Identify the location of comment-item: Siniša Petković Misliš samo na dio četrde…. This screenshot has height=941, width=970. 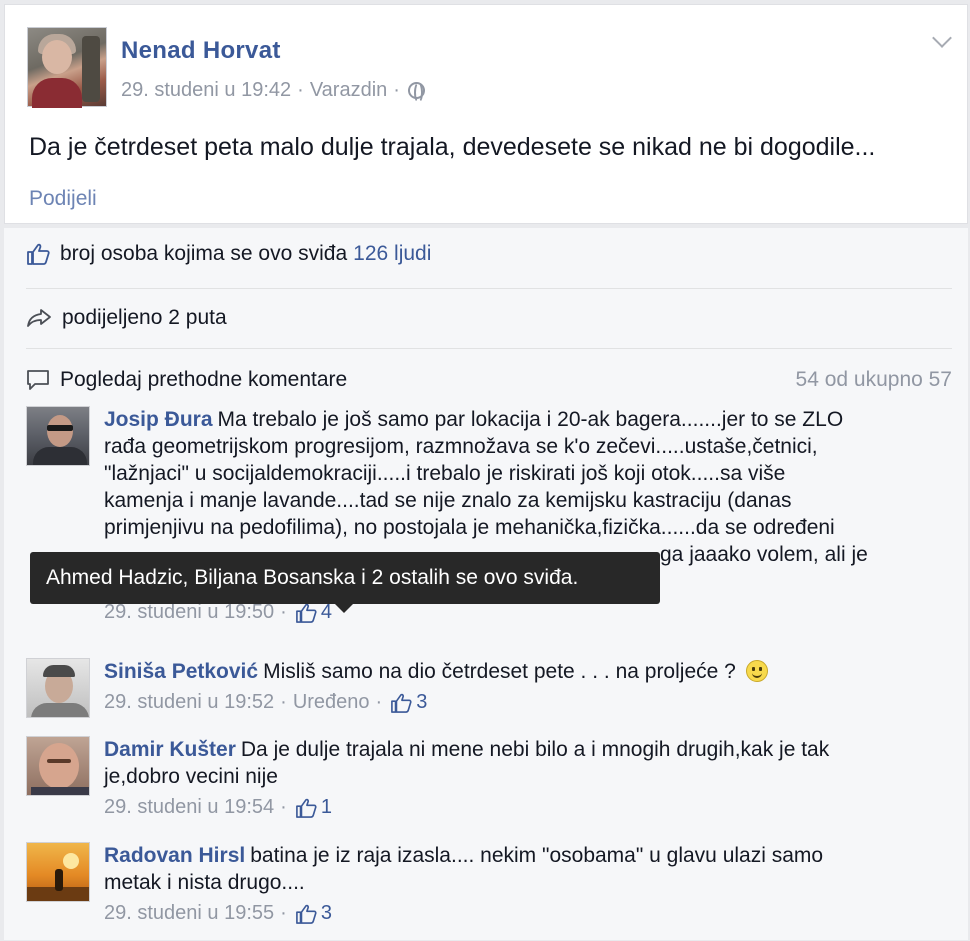
(489, 688).